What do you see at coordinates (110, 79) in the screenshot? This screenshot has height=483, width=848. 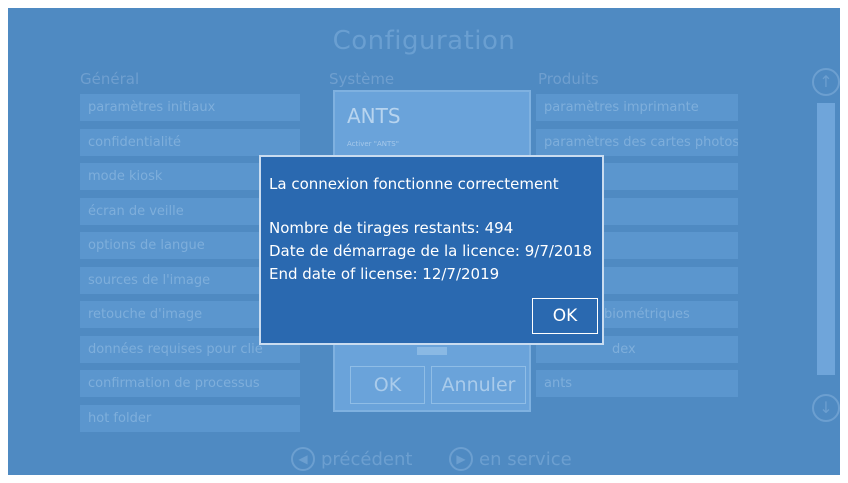 I see `general-heading: Général` at bounding box center [110, 79].